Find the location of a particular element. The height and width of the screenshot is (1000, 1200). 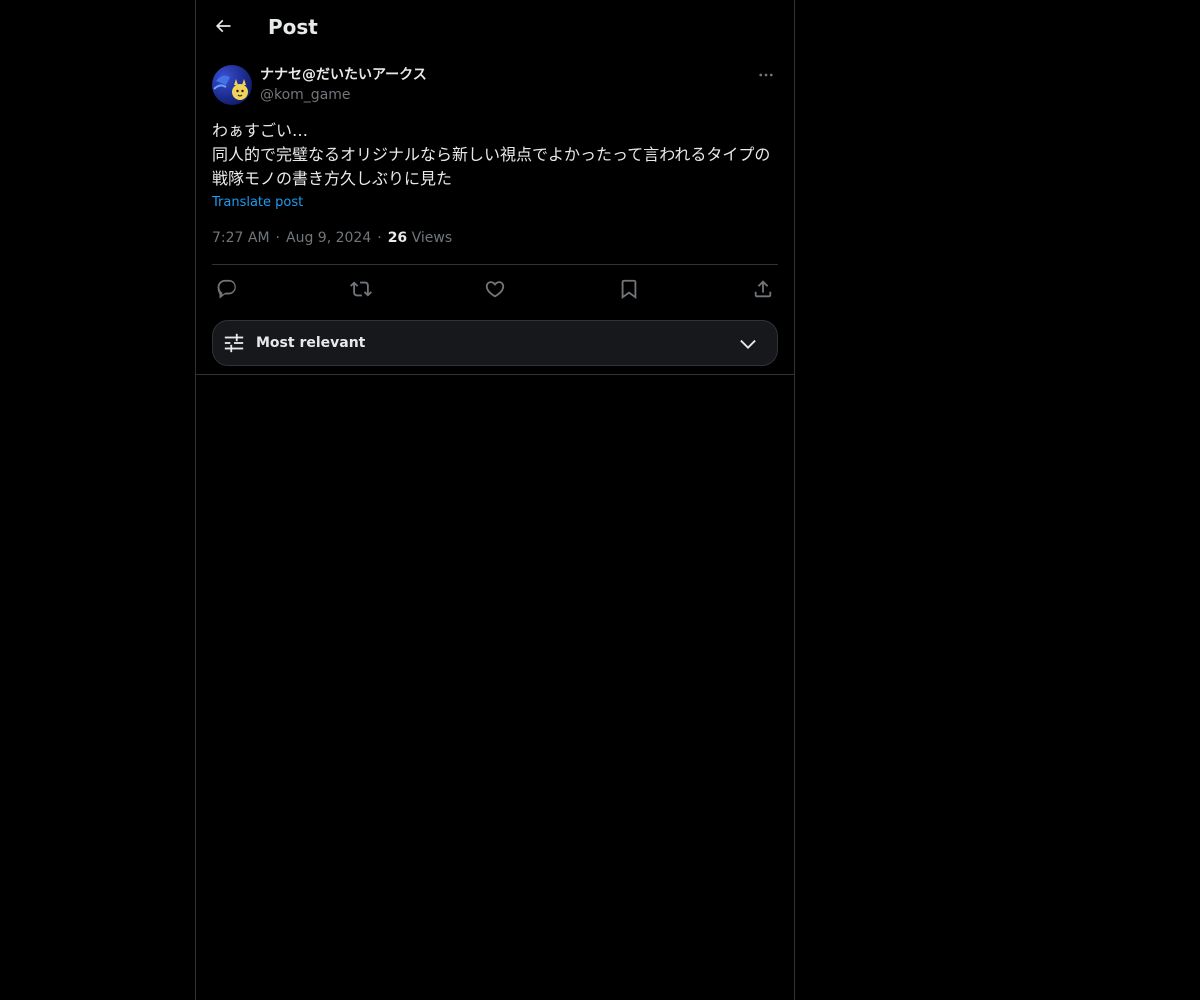

views-label: Views is located at coordinates (432, 238).